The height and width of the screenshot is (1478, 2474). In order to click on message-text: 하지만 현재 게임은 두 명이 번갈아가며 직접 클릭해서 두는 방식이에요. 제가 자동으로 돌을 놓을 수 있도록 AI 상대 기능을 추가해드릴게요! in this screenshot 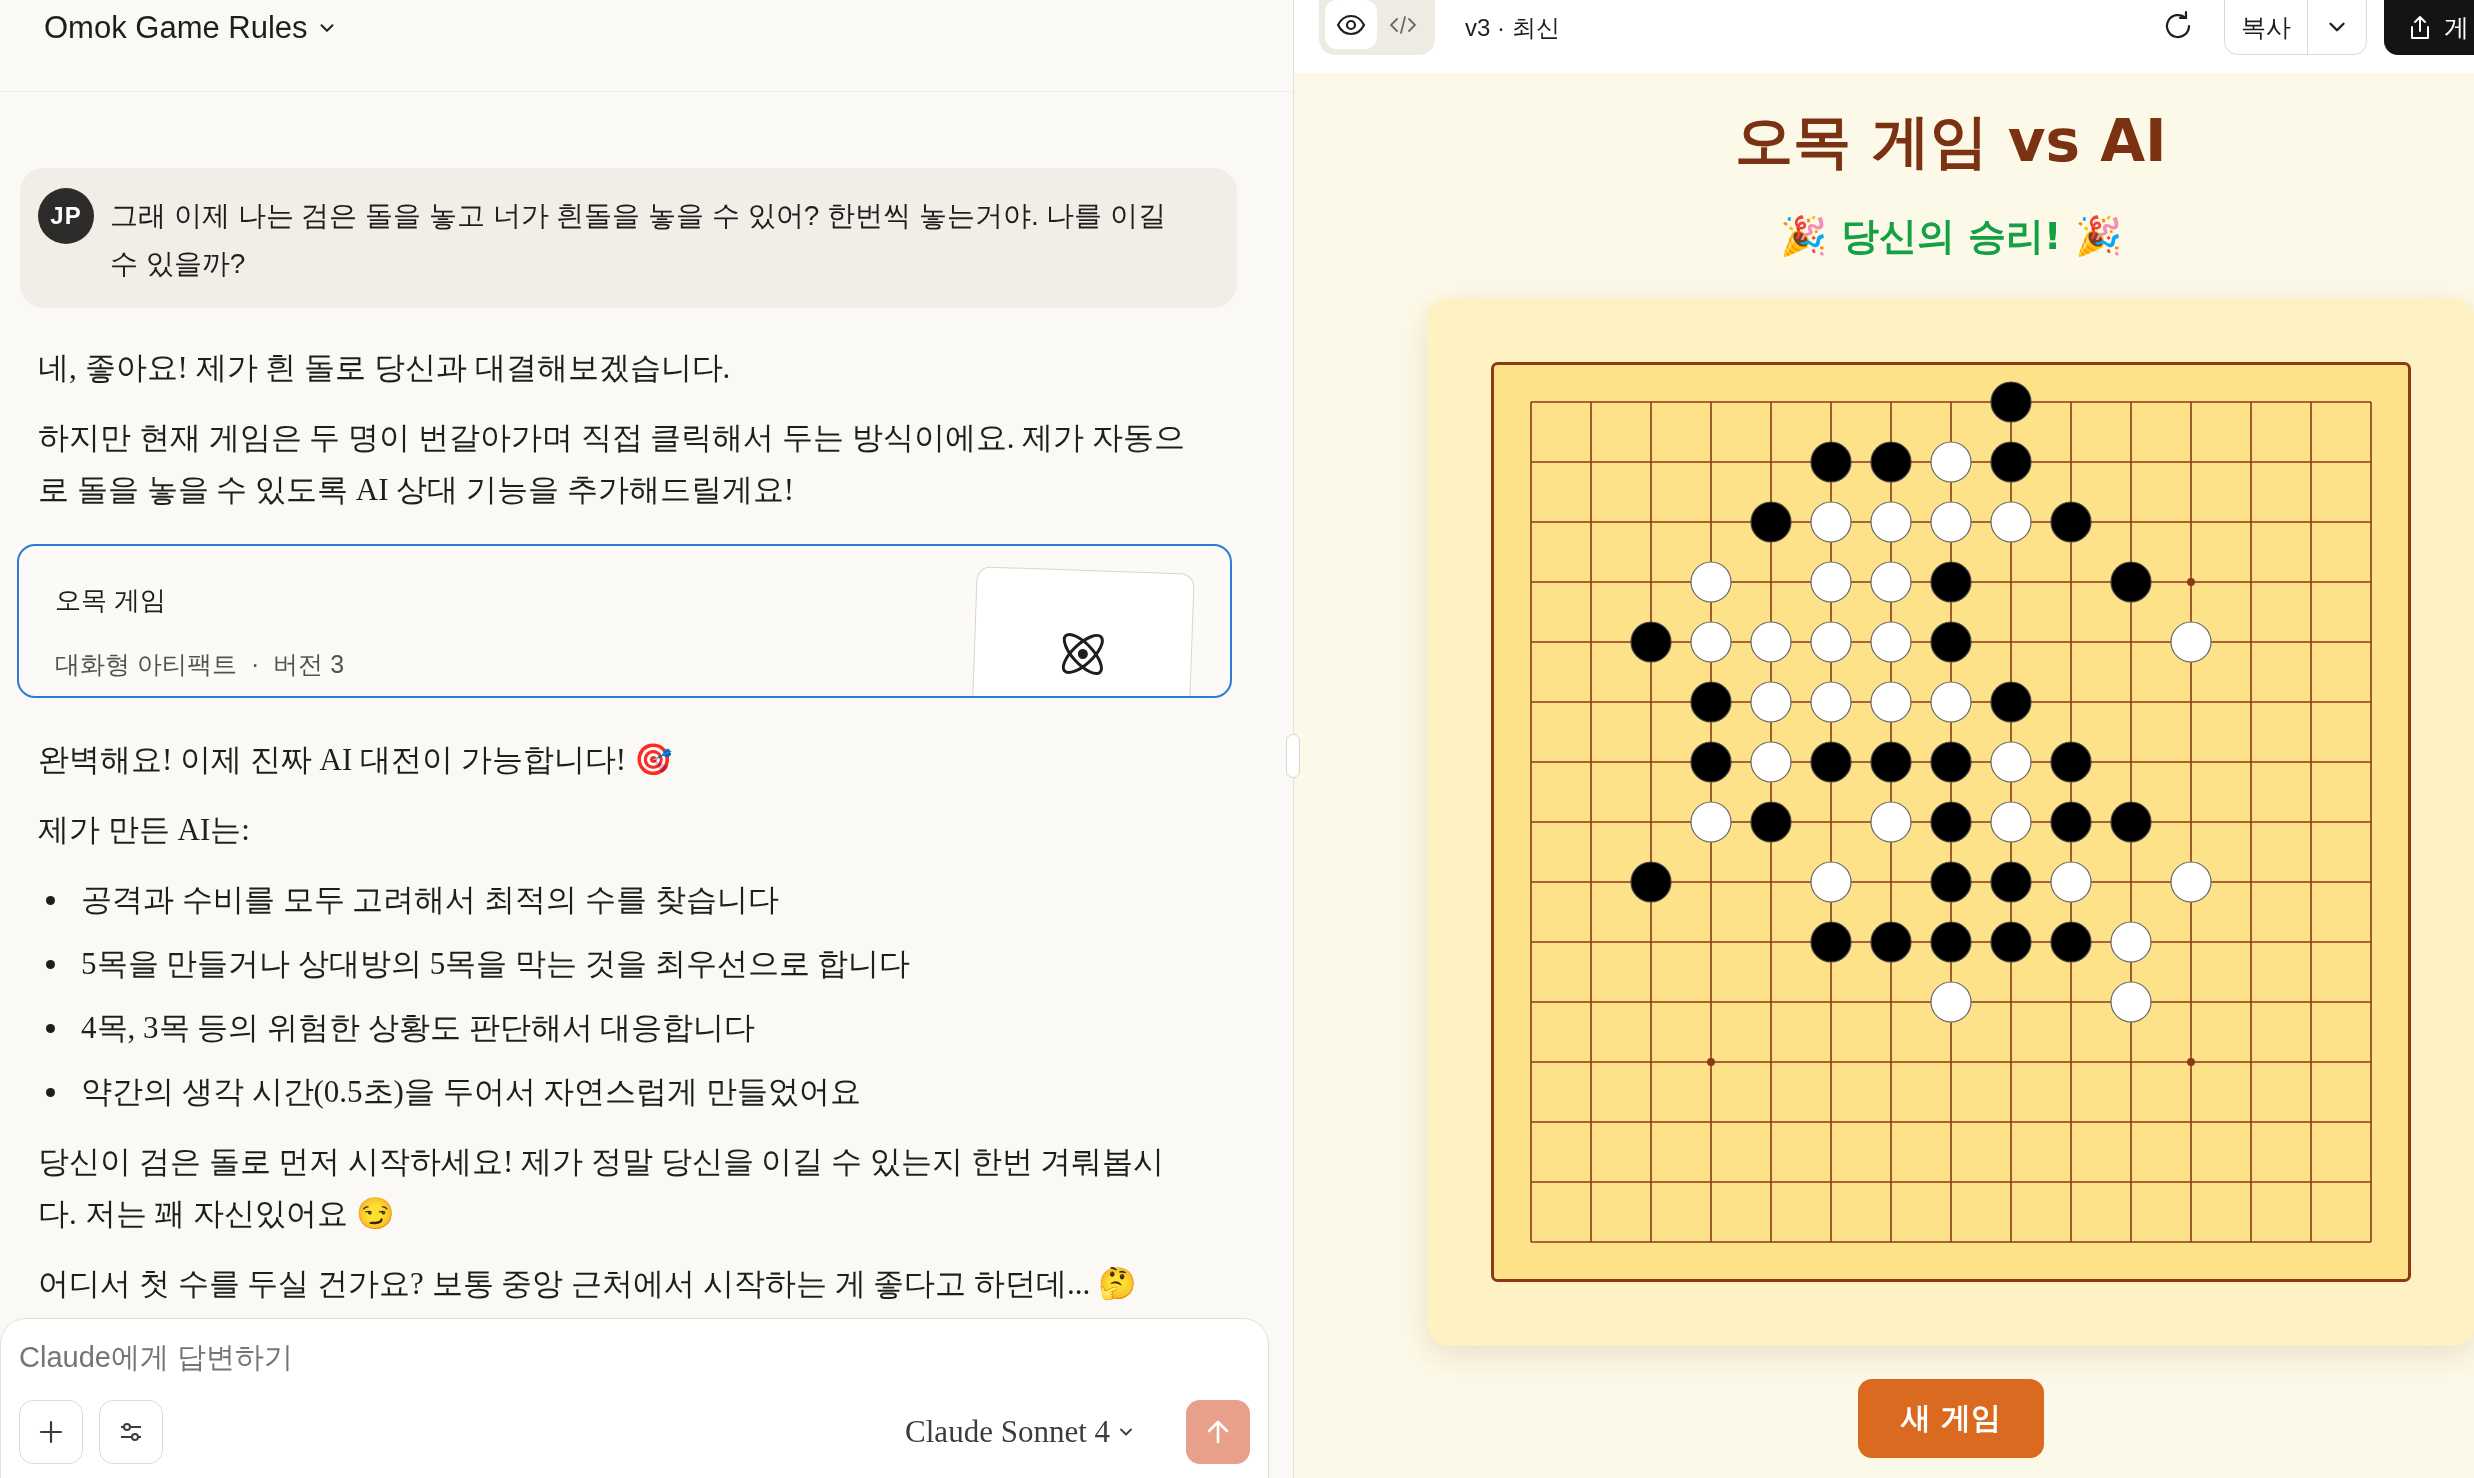, I will do `click(612, 464)`.